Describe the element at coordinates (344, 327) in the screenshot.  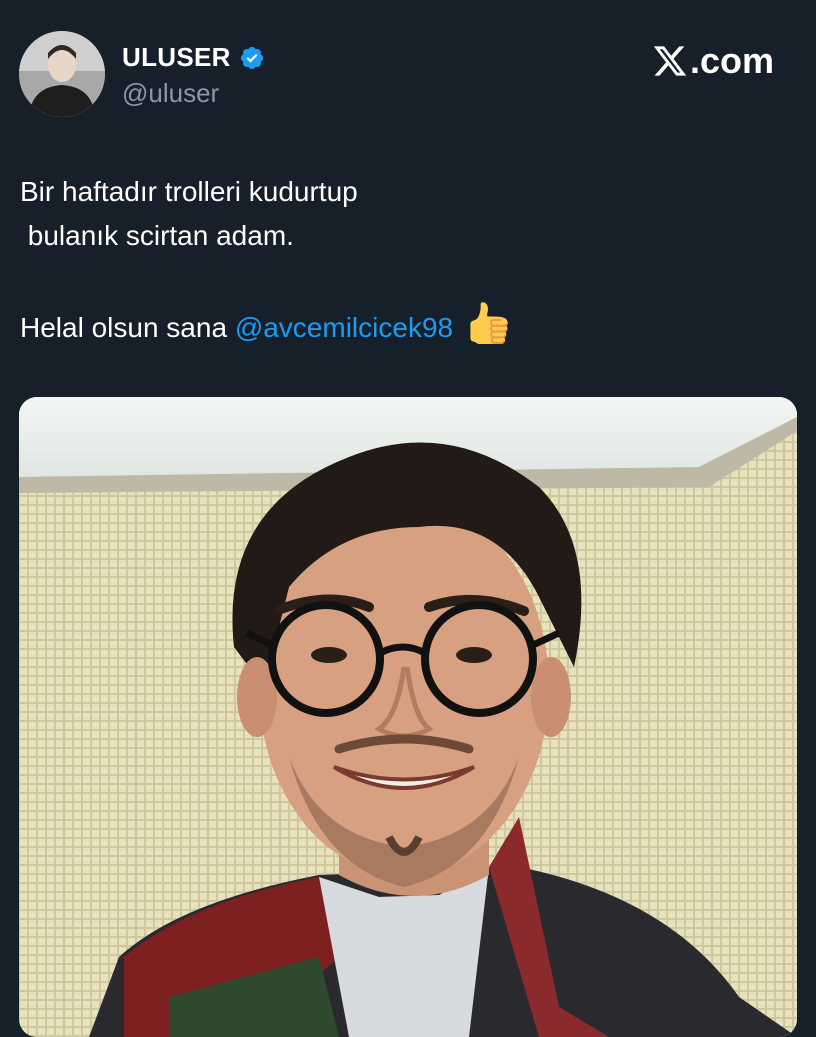
I see `mention-link: @avcemilcicek98` at that location.